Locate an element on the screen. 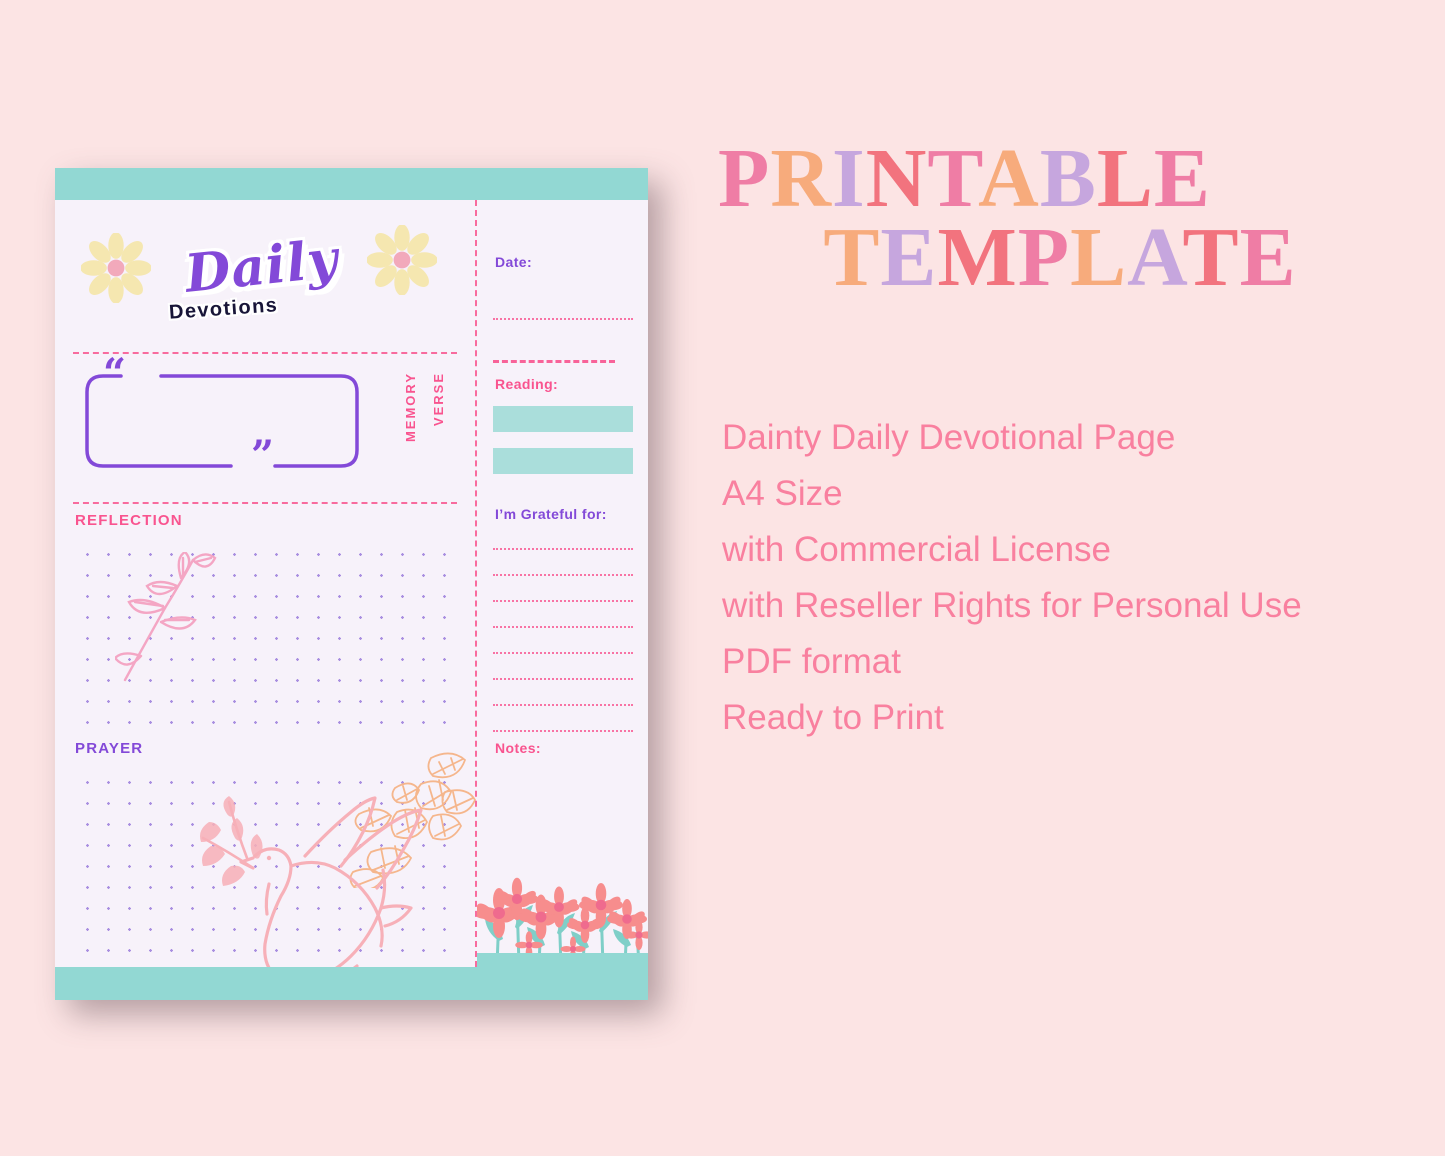 This screenshot has width=1445, height=1156. date-input-line is located at coordinates (563, 319).